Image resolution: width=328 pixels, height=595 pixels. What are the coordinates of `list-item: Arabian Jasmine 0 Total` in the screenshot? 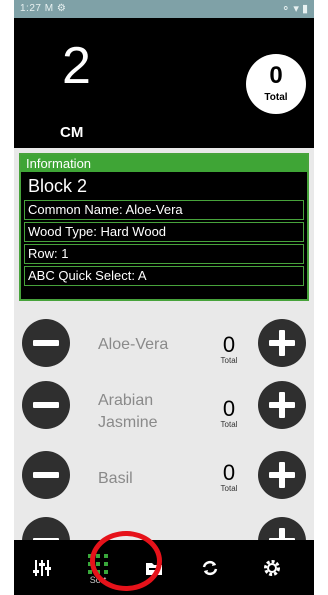 It's located at (164, 406).